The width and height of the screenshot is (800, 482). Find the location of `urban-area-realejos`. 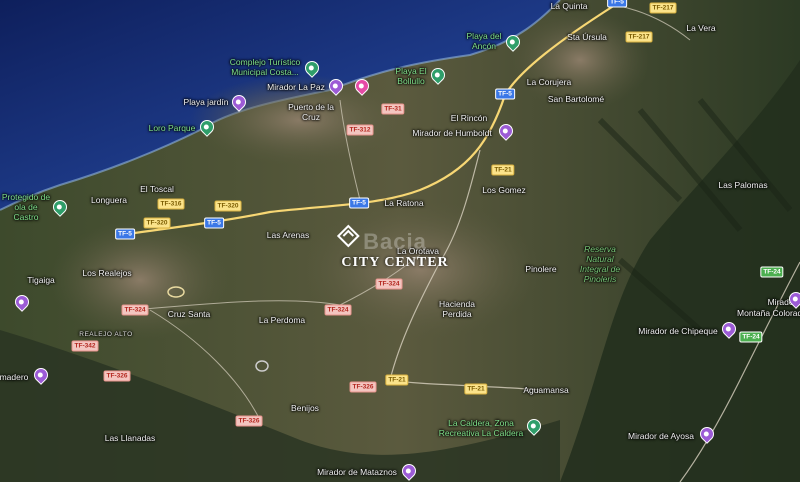

urban-area-realejos is located at coordinates (140, 280).